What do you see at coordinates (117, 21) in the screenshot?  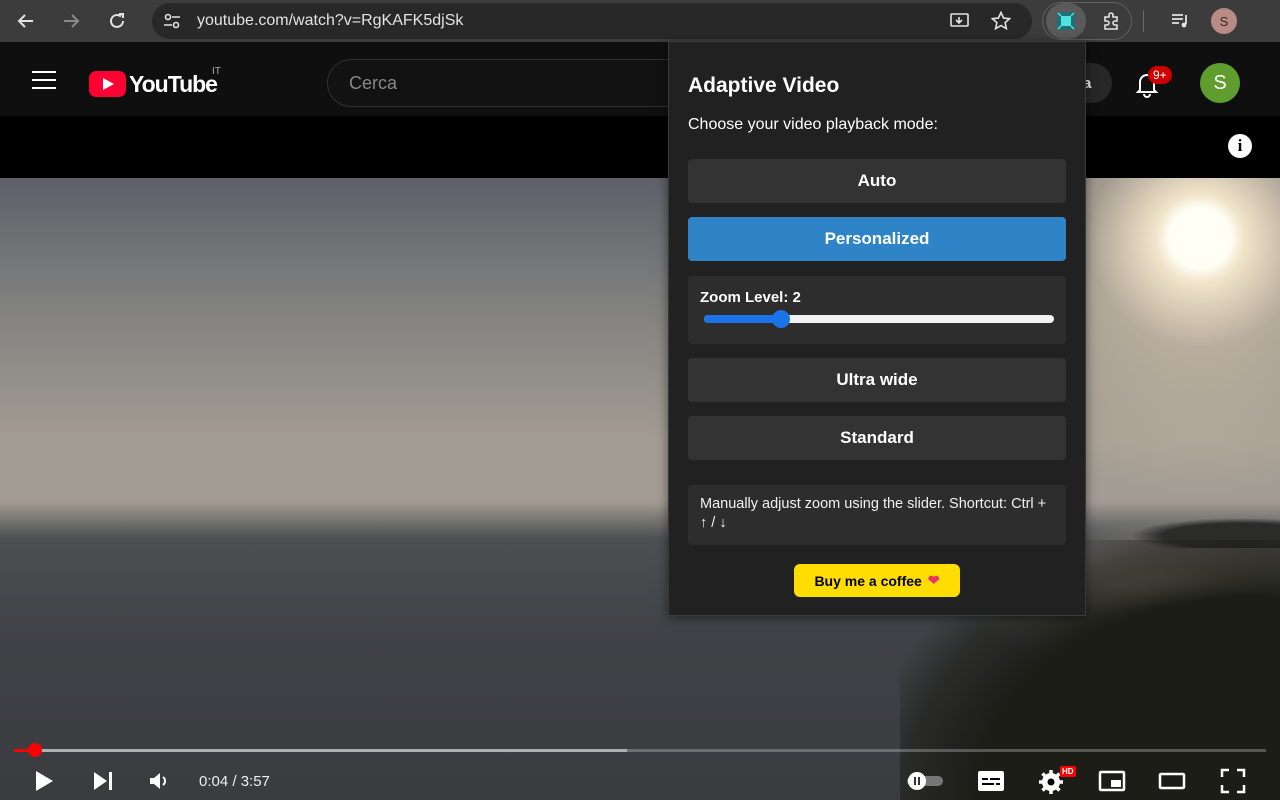 I see `reload-icon` at bounding box center [117, 21].